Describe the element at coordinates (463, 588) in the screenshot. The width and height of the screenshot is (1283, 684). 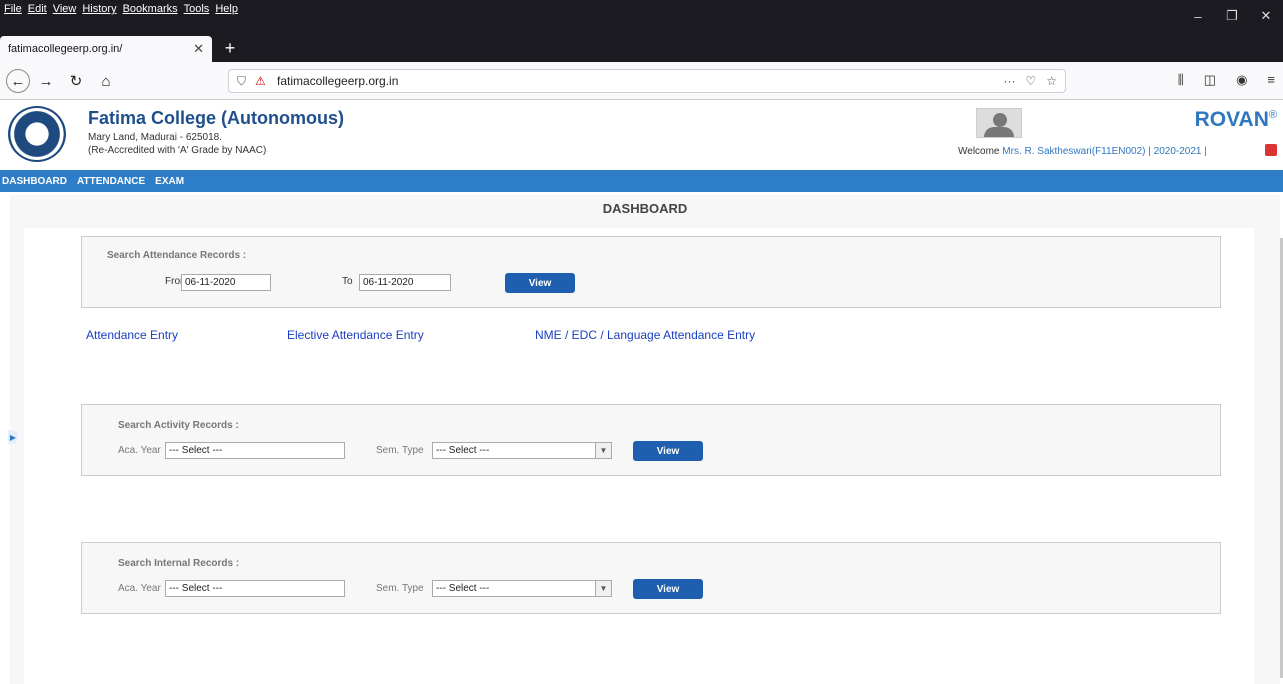
I see `internal-sem-value: --- Select ---` at that location.